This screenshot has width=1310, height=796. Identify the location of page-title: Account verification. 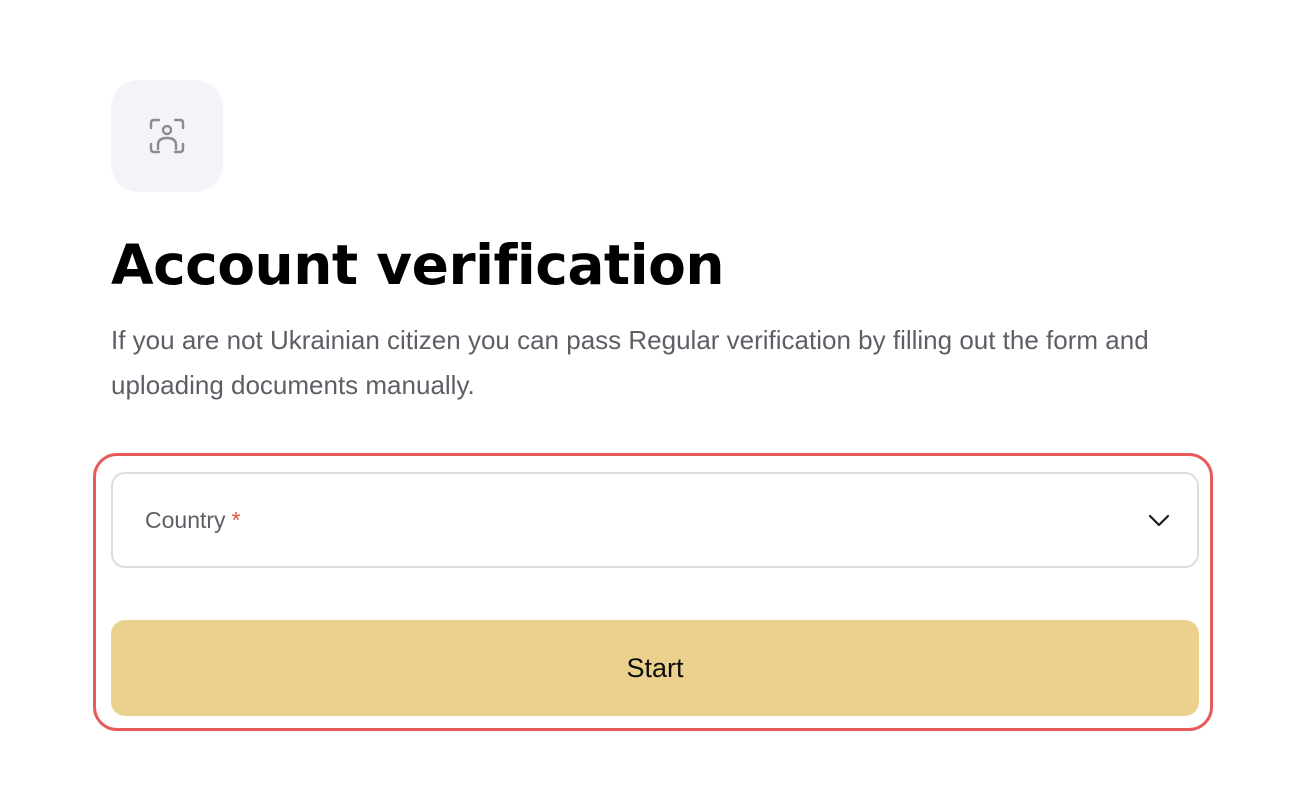
(418, 265).